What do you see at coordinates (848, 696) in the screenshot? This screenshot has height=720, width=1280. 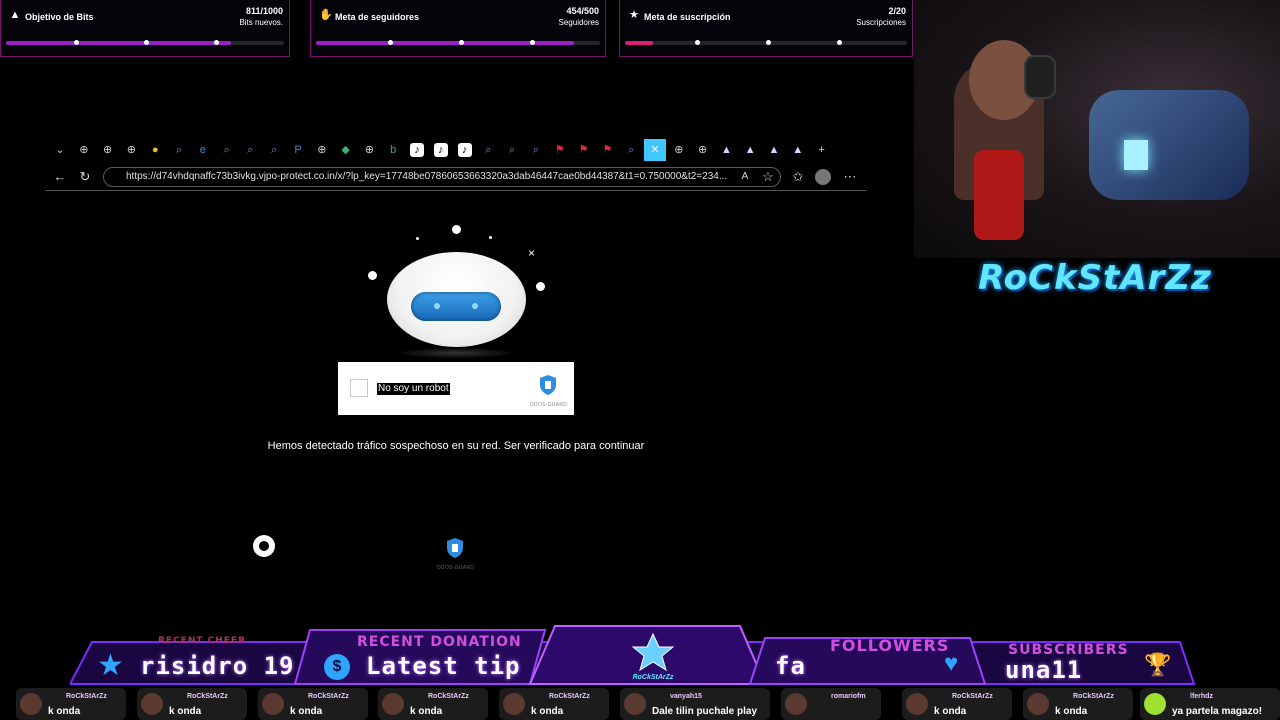 I see `chat-username: romariofm` at bounding box center [848, 696].